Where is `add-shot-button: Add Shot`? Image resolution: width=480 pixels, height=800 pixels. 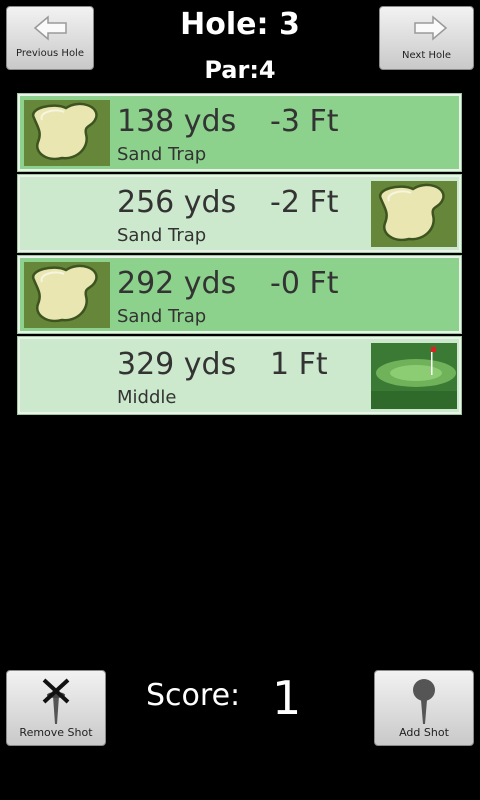 add-shot-button: Add Shot is located at coordinates (424, 708).